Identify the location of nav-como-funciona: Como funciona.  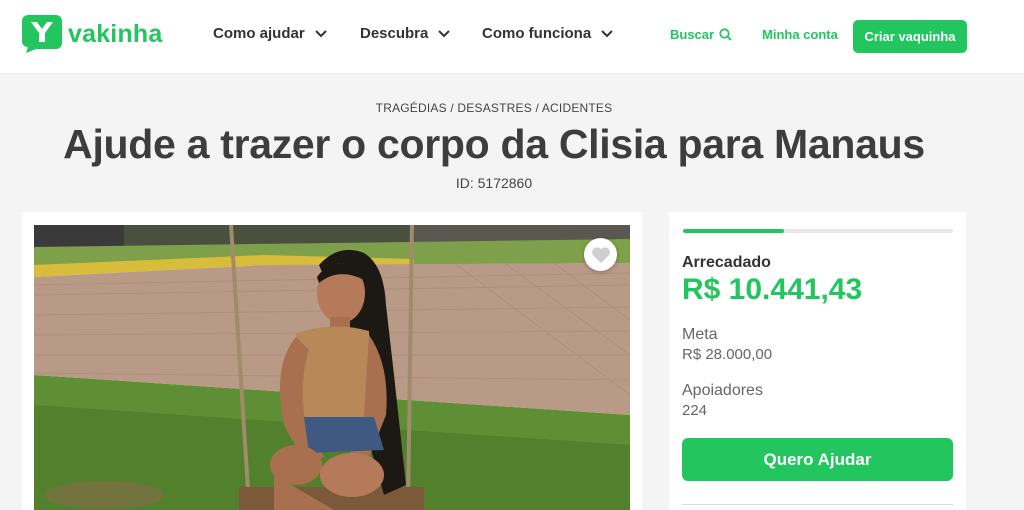
(547, 33).